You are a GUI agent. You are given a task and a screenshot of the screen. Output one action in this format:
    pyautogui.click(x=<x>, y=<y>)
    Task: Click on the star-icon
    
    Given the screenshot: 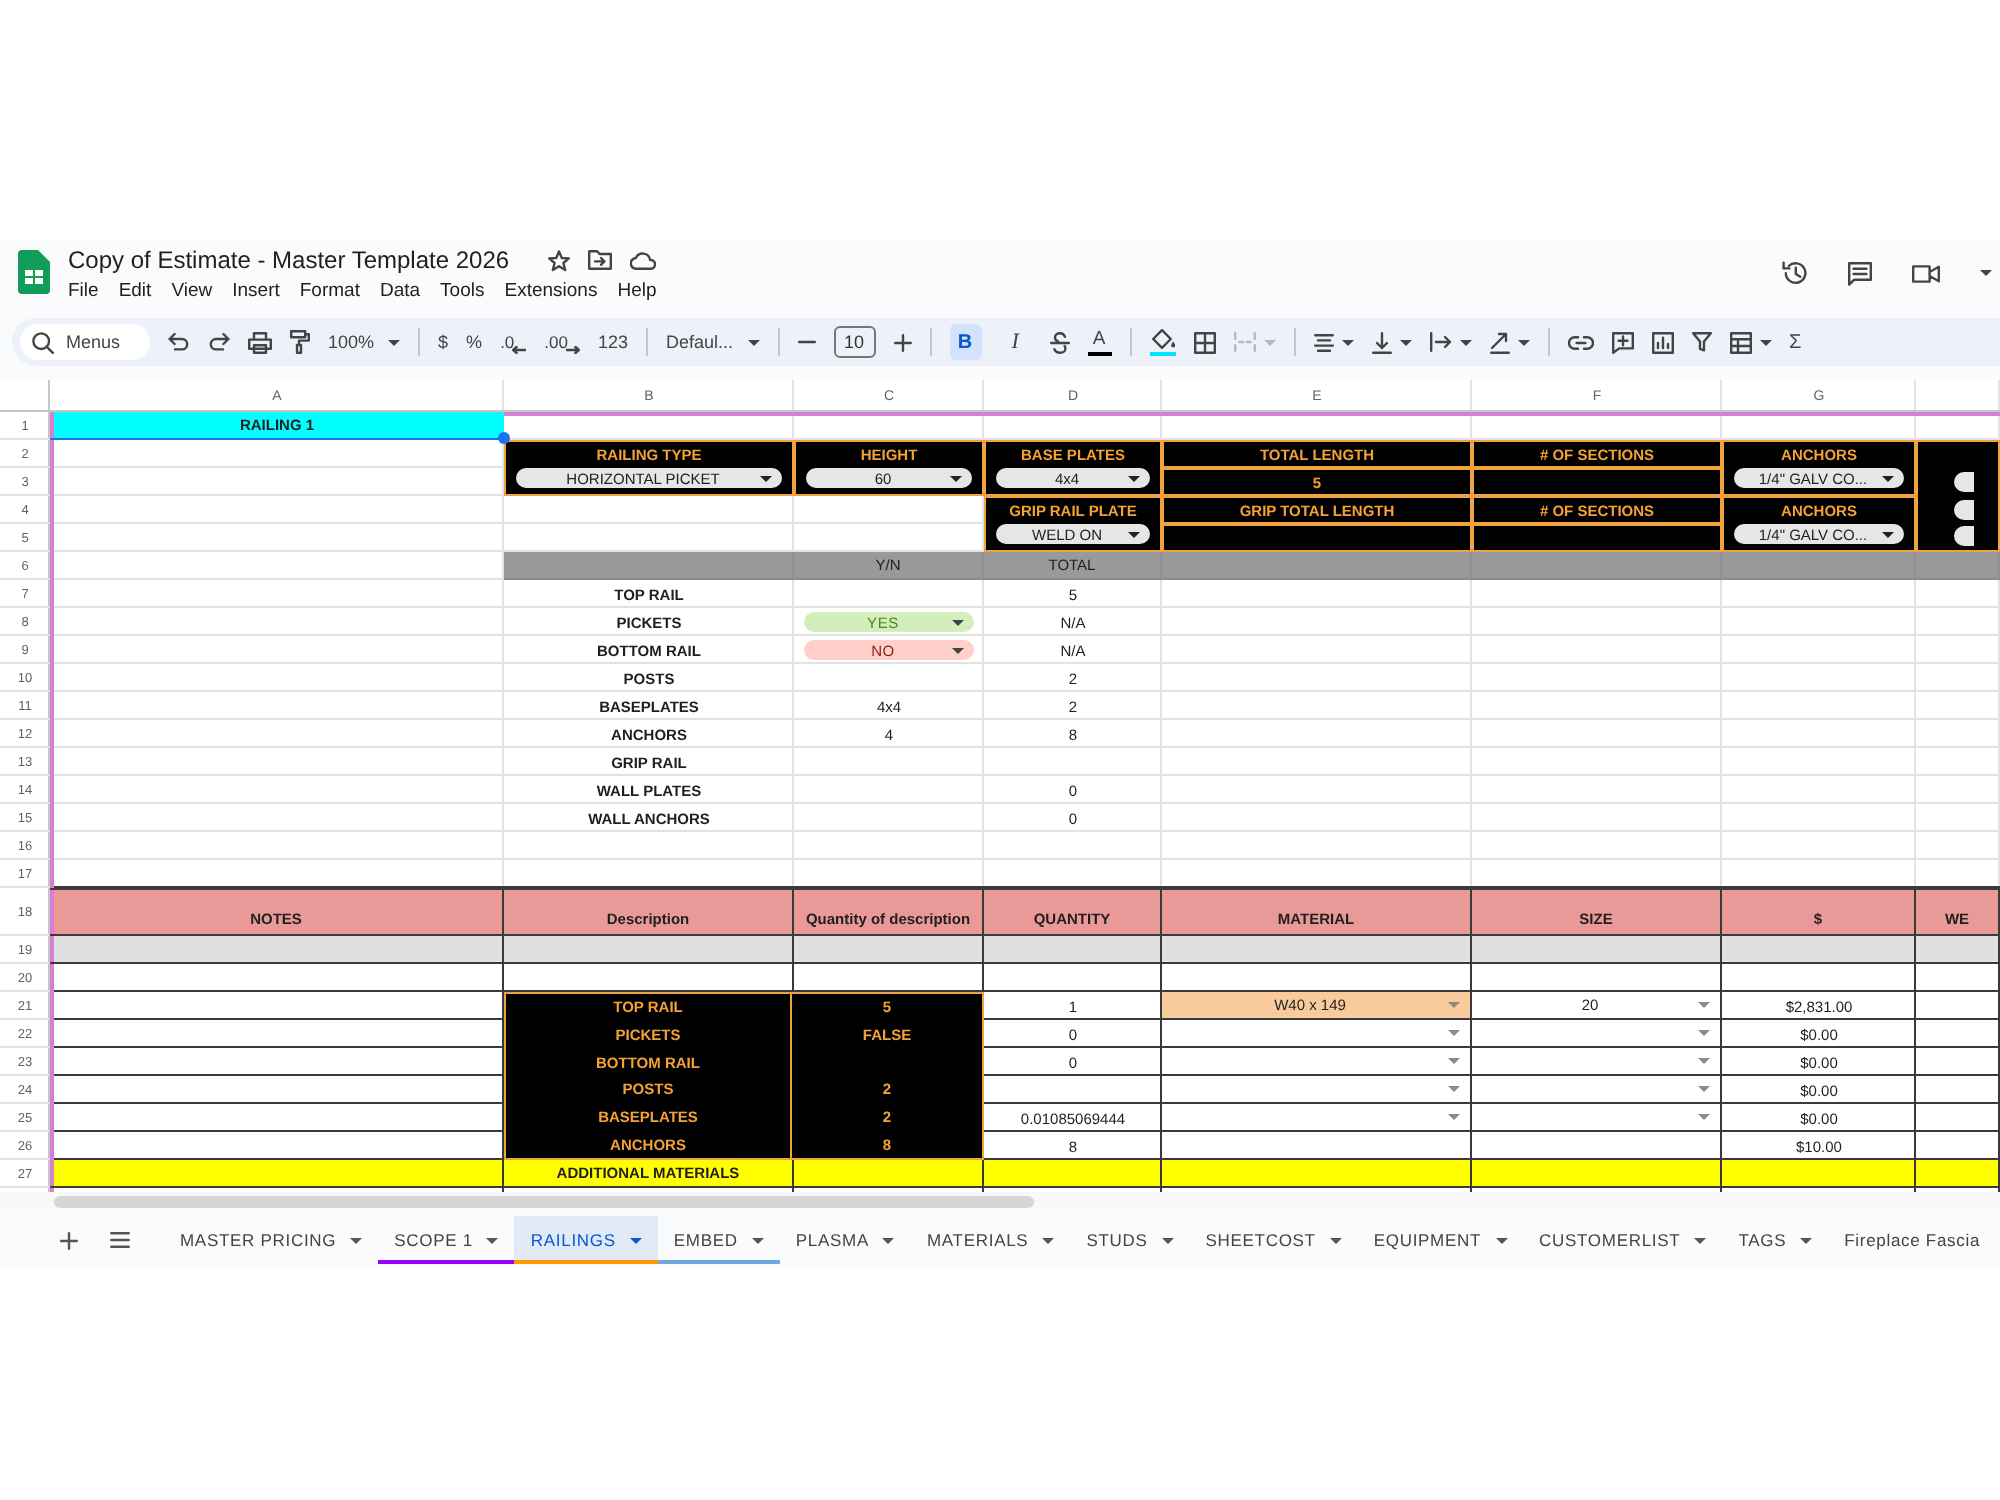 What is the action you would take?
    pyautogui.click(x=558, y=260)
    